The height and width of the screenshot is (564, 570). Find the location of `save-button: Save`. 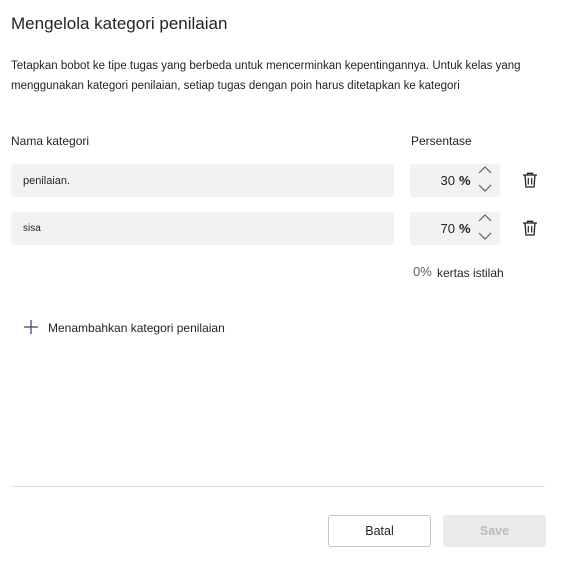

save-button: Save is located at coordinates (494, 531).